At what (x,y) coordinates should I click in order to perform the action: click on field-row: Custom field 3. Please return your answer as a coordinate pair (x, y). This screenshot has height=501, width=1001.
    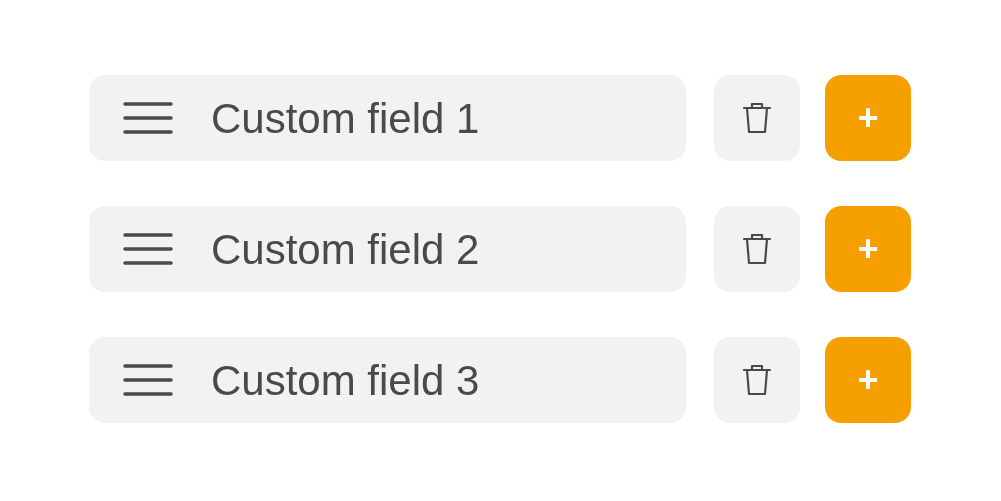
    Looking at the image, I should click on (387, 380).